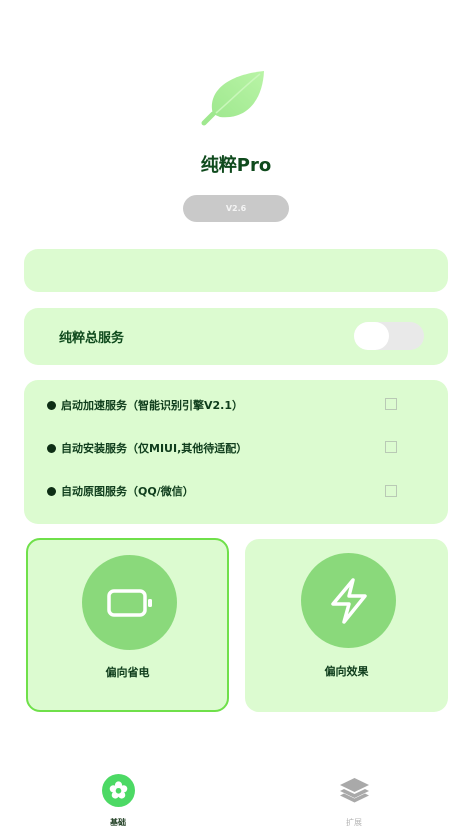 This screenshot has height=840, width=472. I want to click on option-original-image-checkbox, so click(391, 491).